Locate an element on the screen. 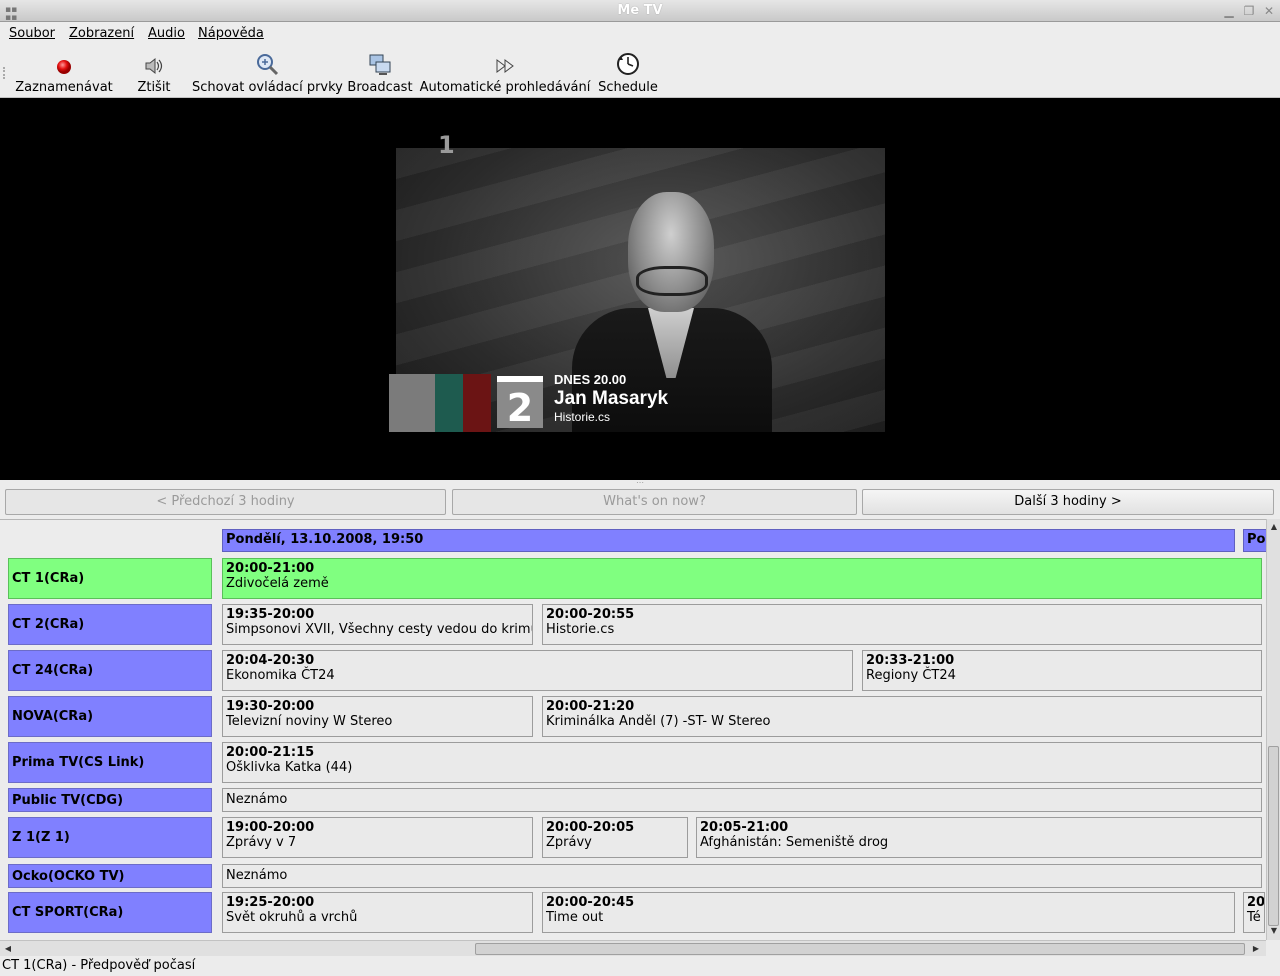 This screenshot has height=976, width=1280. horizontal-scroll-thumb is located at coordinates (860, 949).